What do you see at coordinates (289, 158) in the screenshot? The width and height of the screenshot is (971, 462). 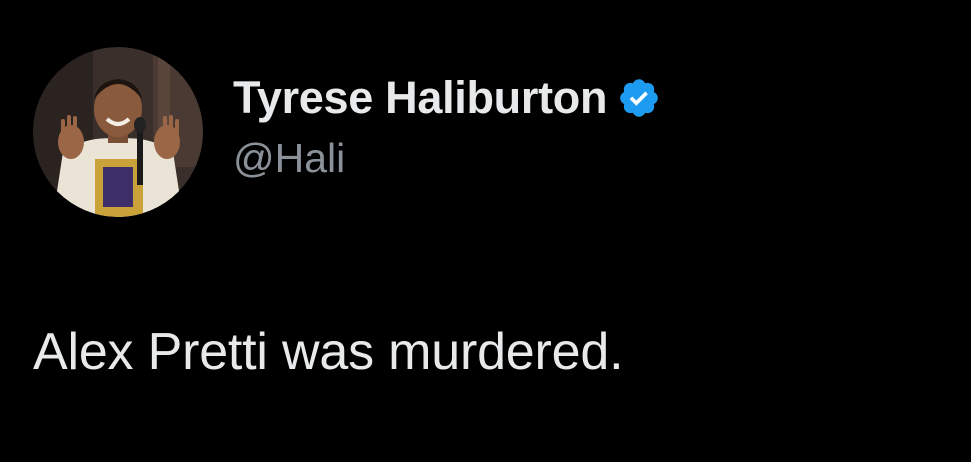 I see `author-handle: @Hali` at bounding box center [289, 158].